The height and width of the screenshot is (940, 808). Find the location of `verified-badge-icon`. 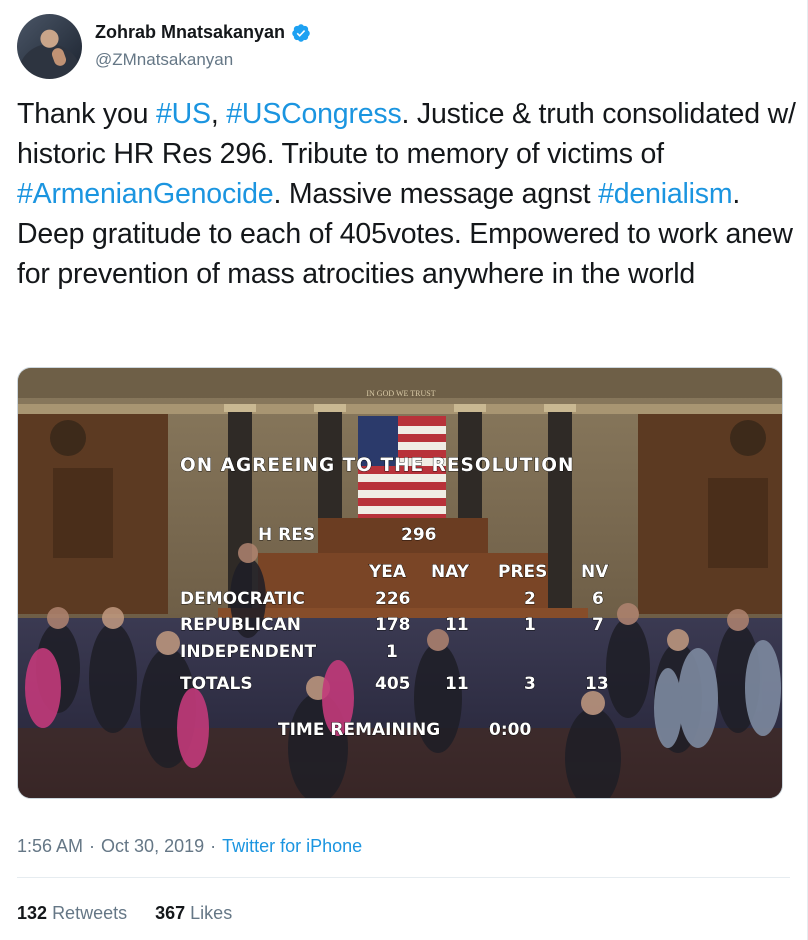

verified-badge-icon is located at coordinates (301, 32).